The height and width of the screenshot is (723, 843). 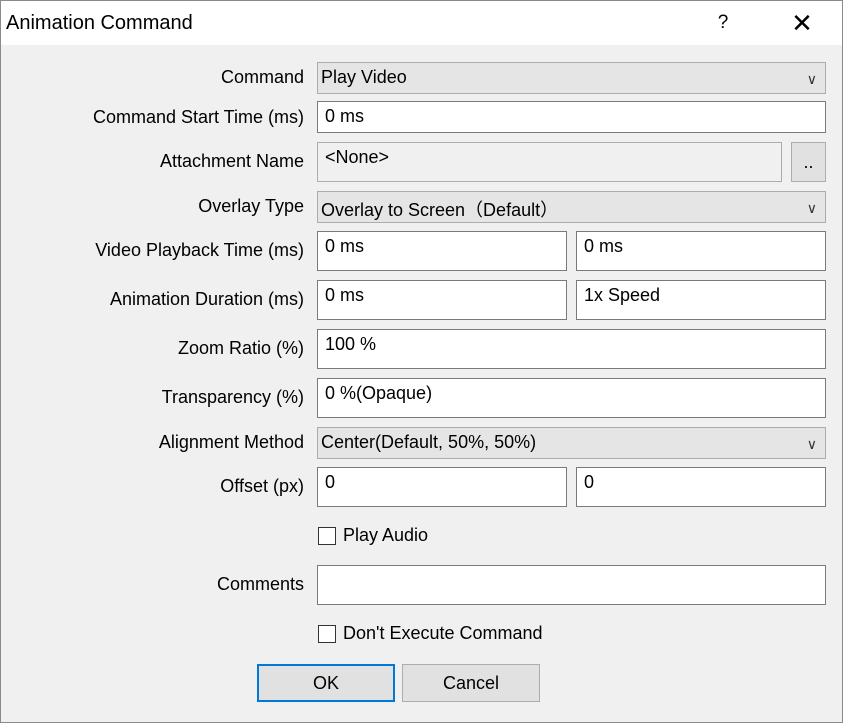 What do you see at coordinates (260, 584) in the screenshot?
I see `comments-label: Comments` at bounding box center [260, 584].